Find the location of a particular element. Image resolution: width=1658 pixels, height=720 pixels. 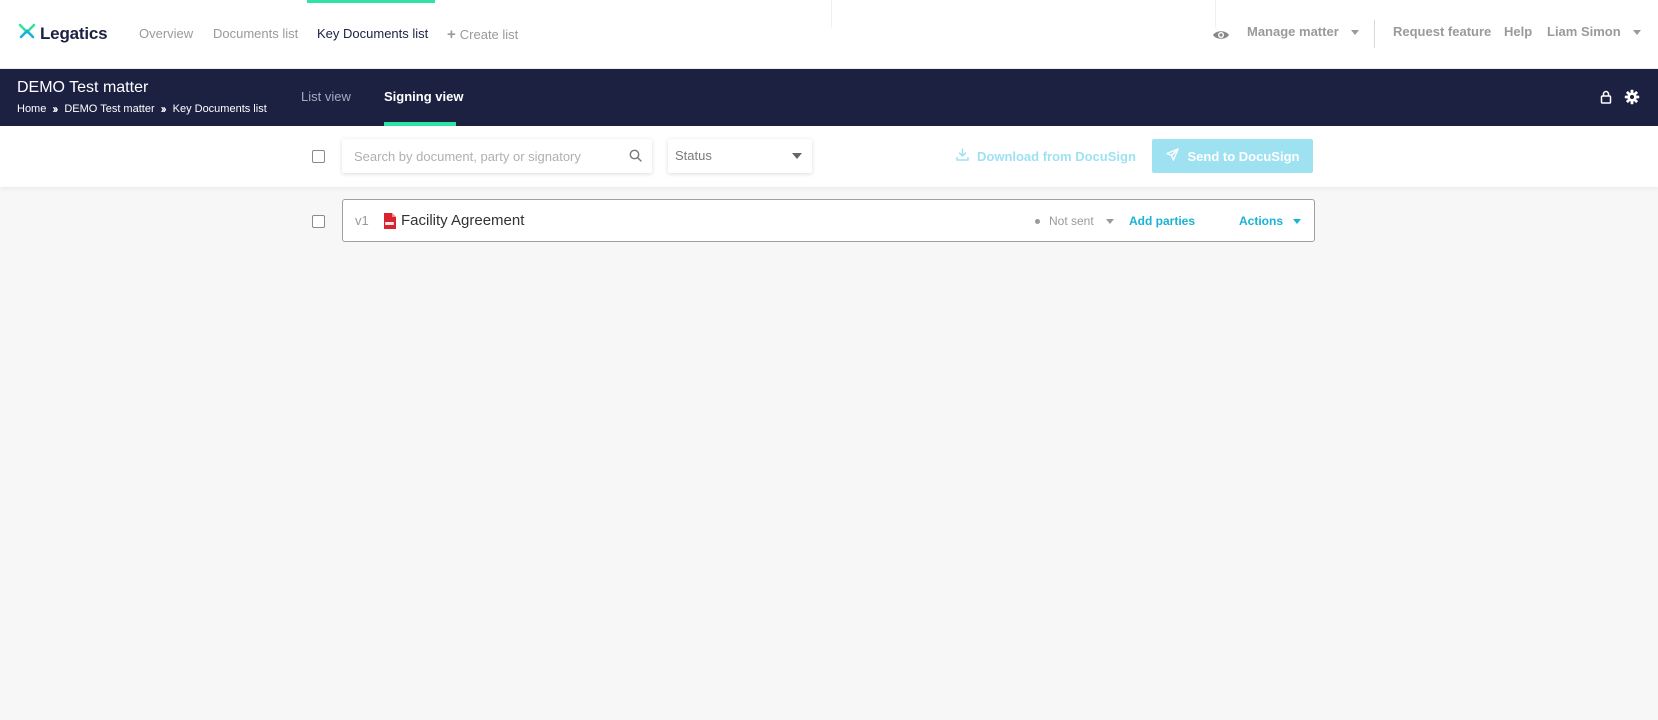

document-status-dropdown: Not sent is located at coordinates (1074, 221).